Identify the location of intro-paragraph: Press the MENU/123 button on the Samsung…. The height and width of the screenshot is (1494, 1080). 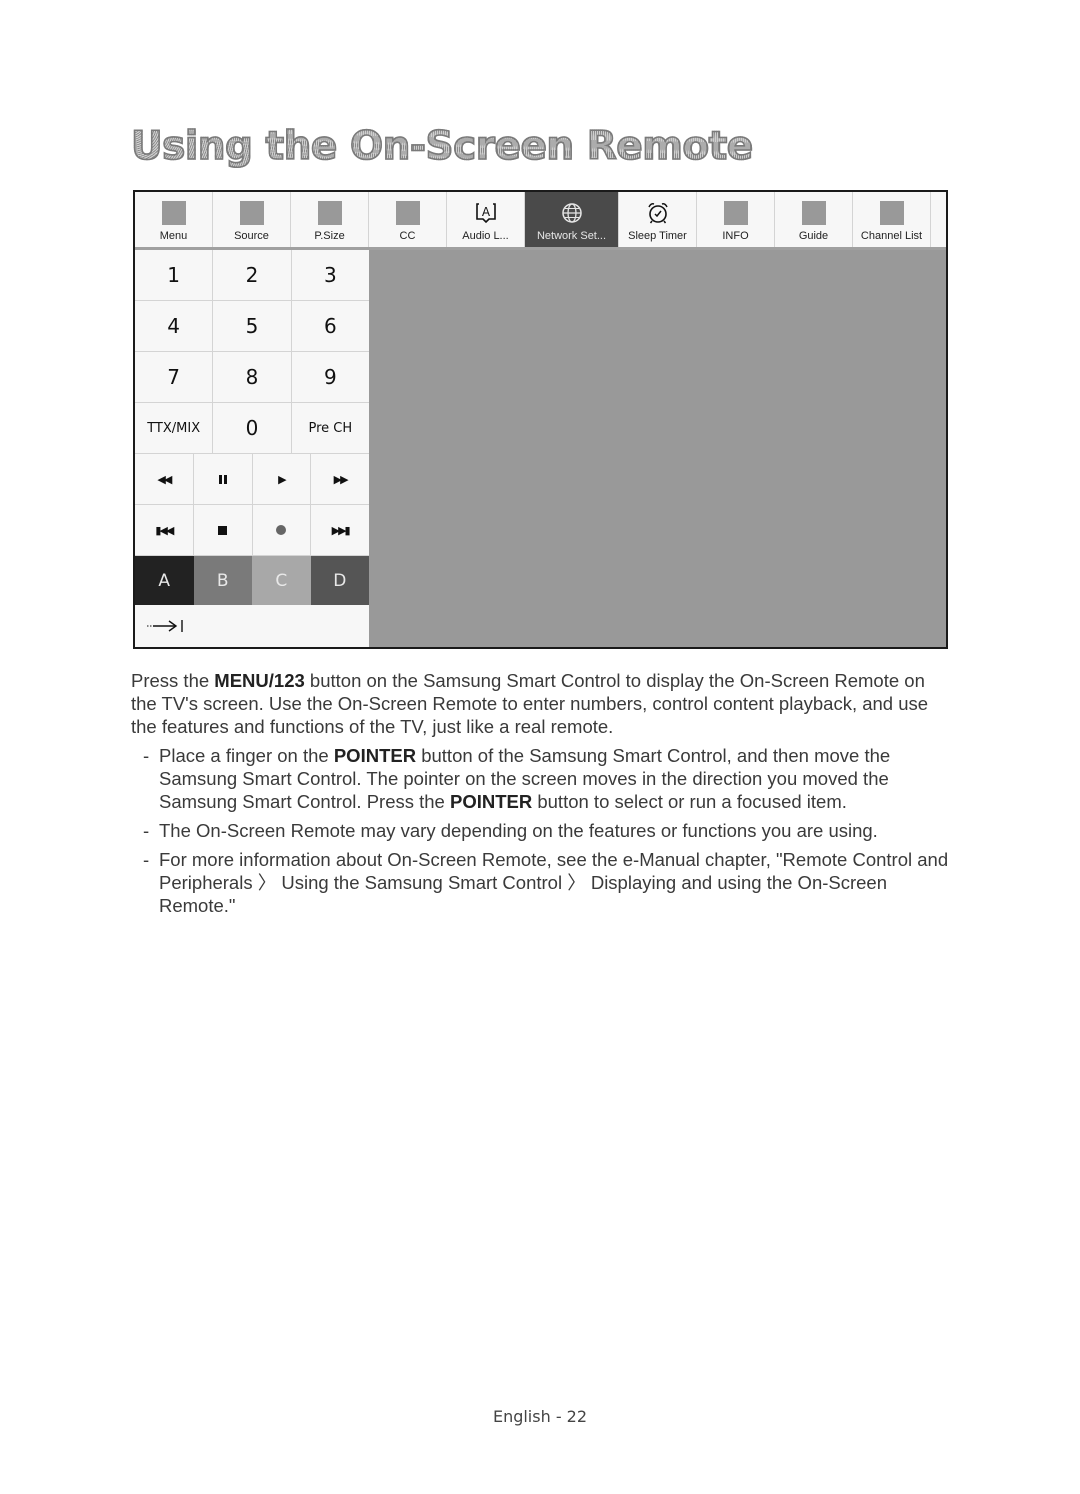
(541, 703).